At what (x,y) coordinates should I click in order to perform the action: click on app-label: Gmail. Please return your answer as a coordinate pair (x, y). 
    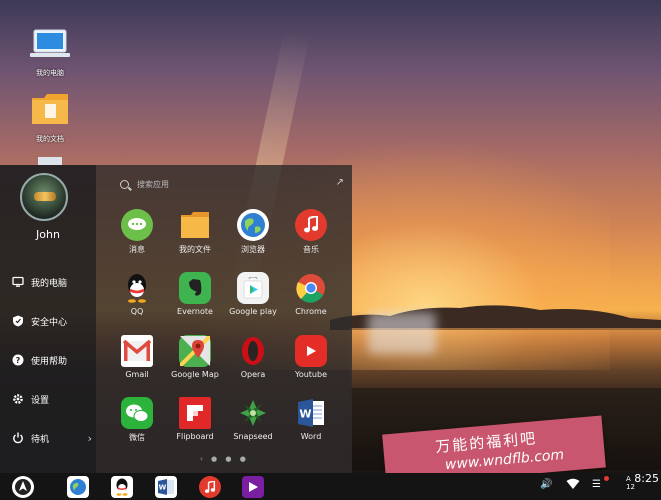
    Looking at the image, I should click on (137, 374).